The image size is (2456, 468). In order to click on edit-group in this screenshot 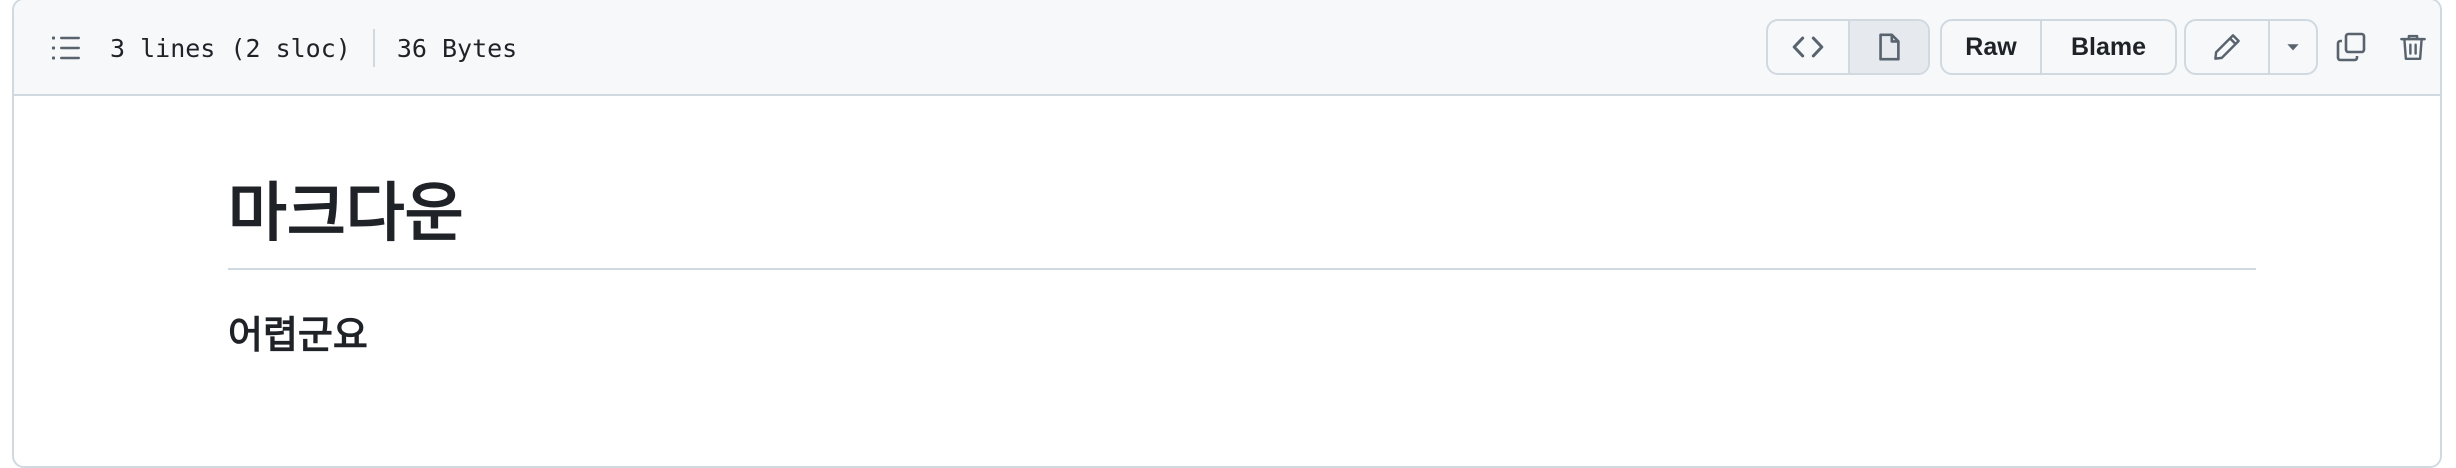, I will do `click(2251, 47)`.